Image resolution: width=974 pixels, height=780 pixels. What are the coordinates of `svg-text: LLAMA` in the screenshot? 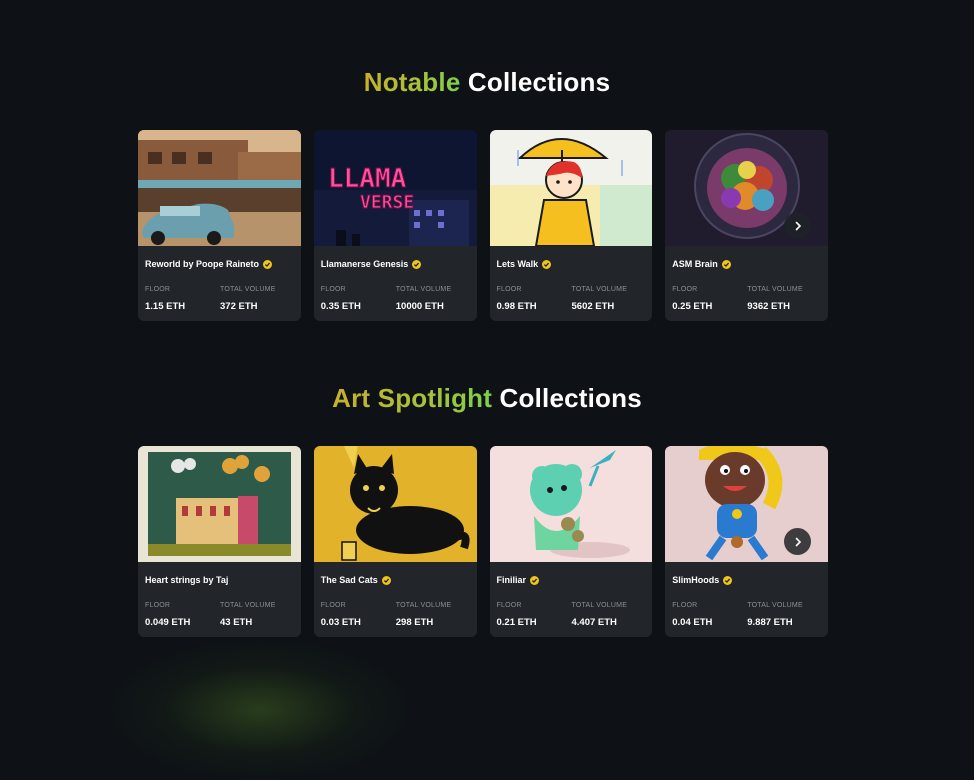 It's located at (367, 179).